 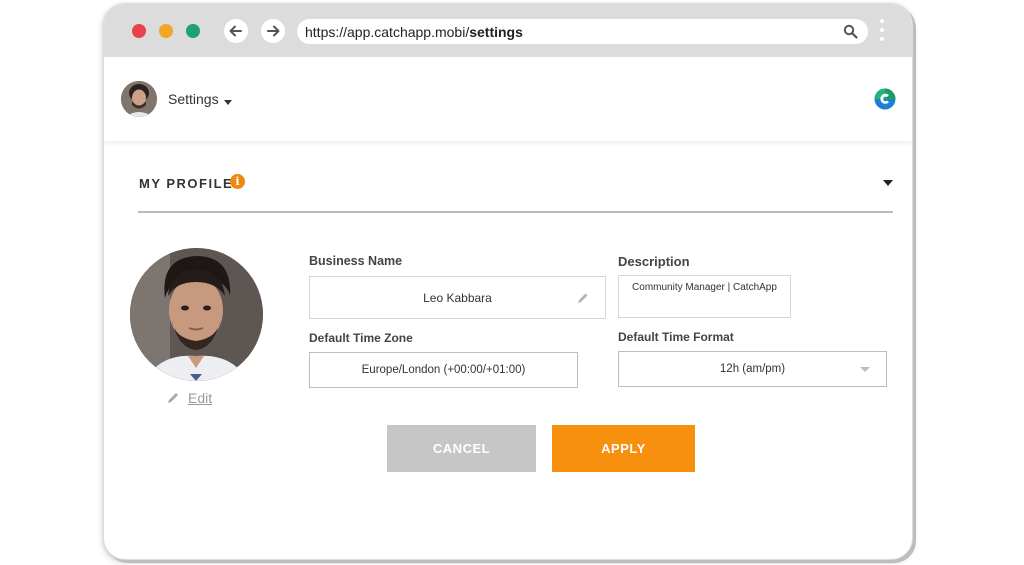 I want to click on address-bar: https://app.catchapp.mobi/settings, so click(x=582, y=31).